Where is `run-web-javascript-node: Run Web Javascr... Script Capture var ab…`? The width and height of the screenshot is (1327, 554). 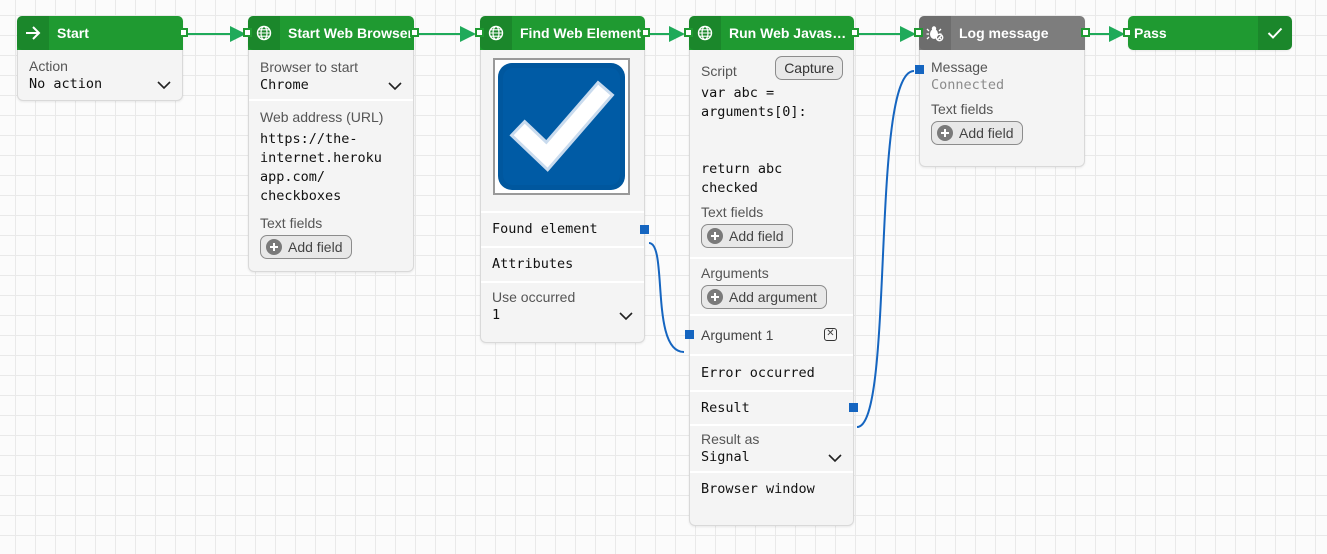
run-web-javascript-node: Run Web Javascr... Script Capture var ab… is located at coordinates (771, 271).